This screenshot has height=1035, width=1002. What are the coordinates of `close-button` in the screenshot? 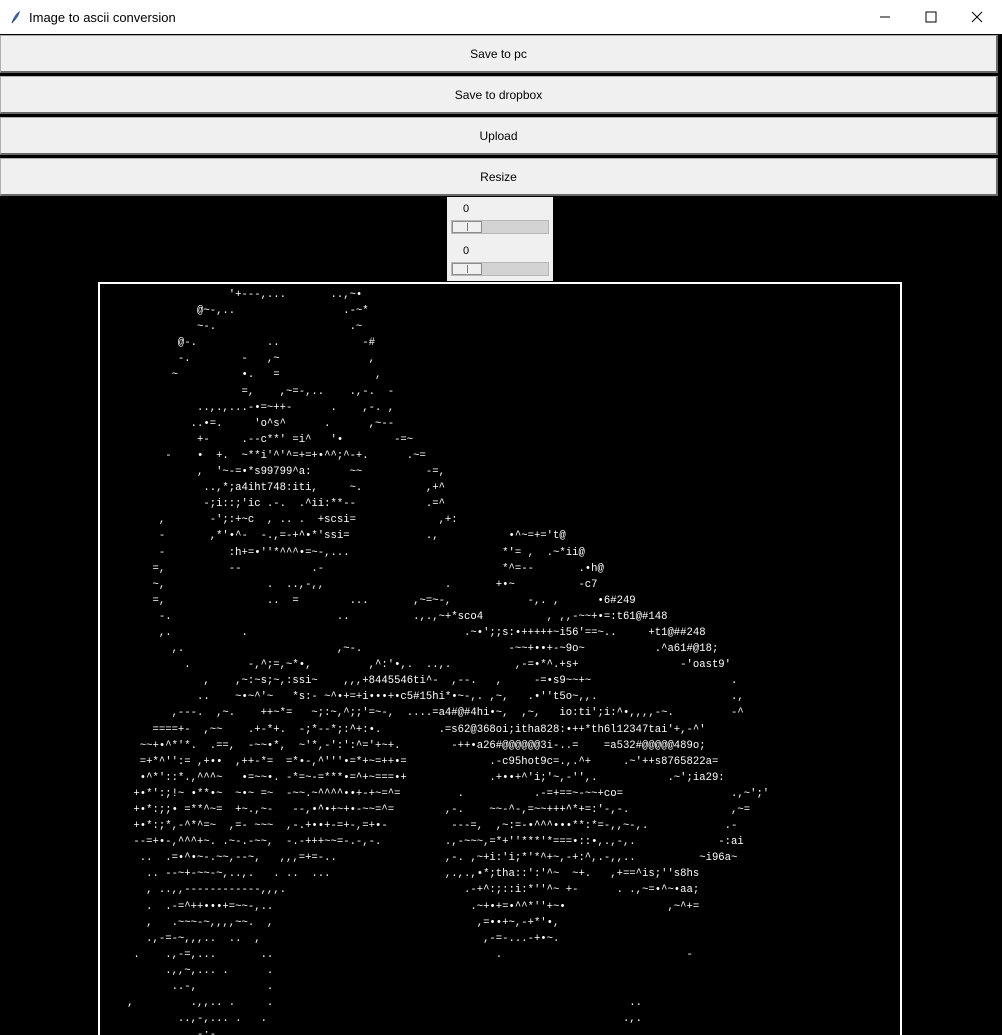 It's located at (977, 17).